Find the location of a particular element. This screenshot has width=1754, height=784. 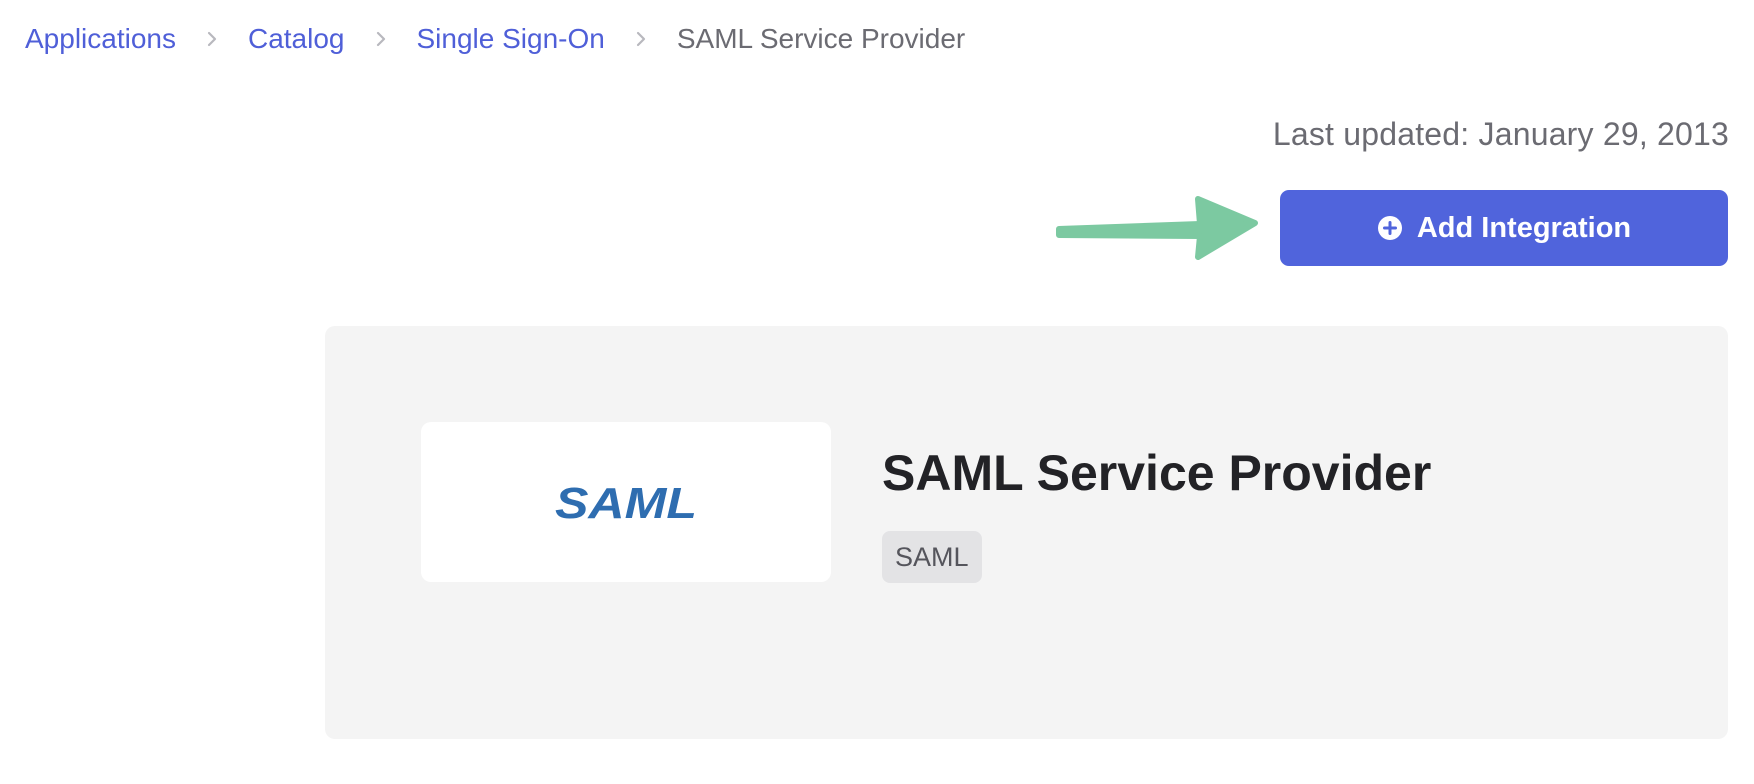

breadcrumb-current: SAML Service Provider is located at coordinates (821, 38).